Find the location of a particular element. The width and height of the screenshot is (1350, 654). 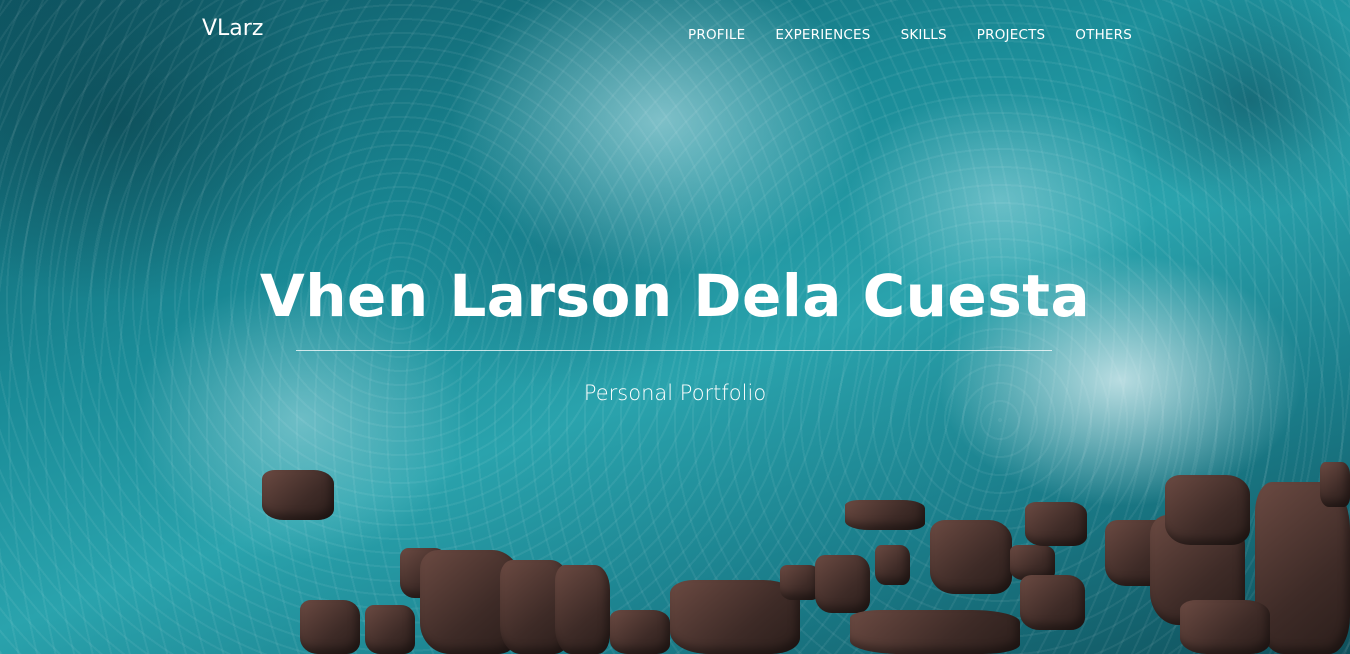

hero-divider is located at coordinates (674, 350).